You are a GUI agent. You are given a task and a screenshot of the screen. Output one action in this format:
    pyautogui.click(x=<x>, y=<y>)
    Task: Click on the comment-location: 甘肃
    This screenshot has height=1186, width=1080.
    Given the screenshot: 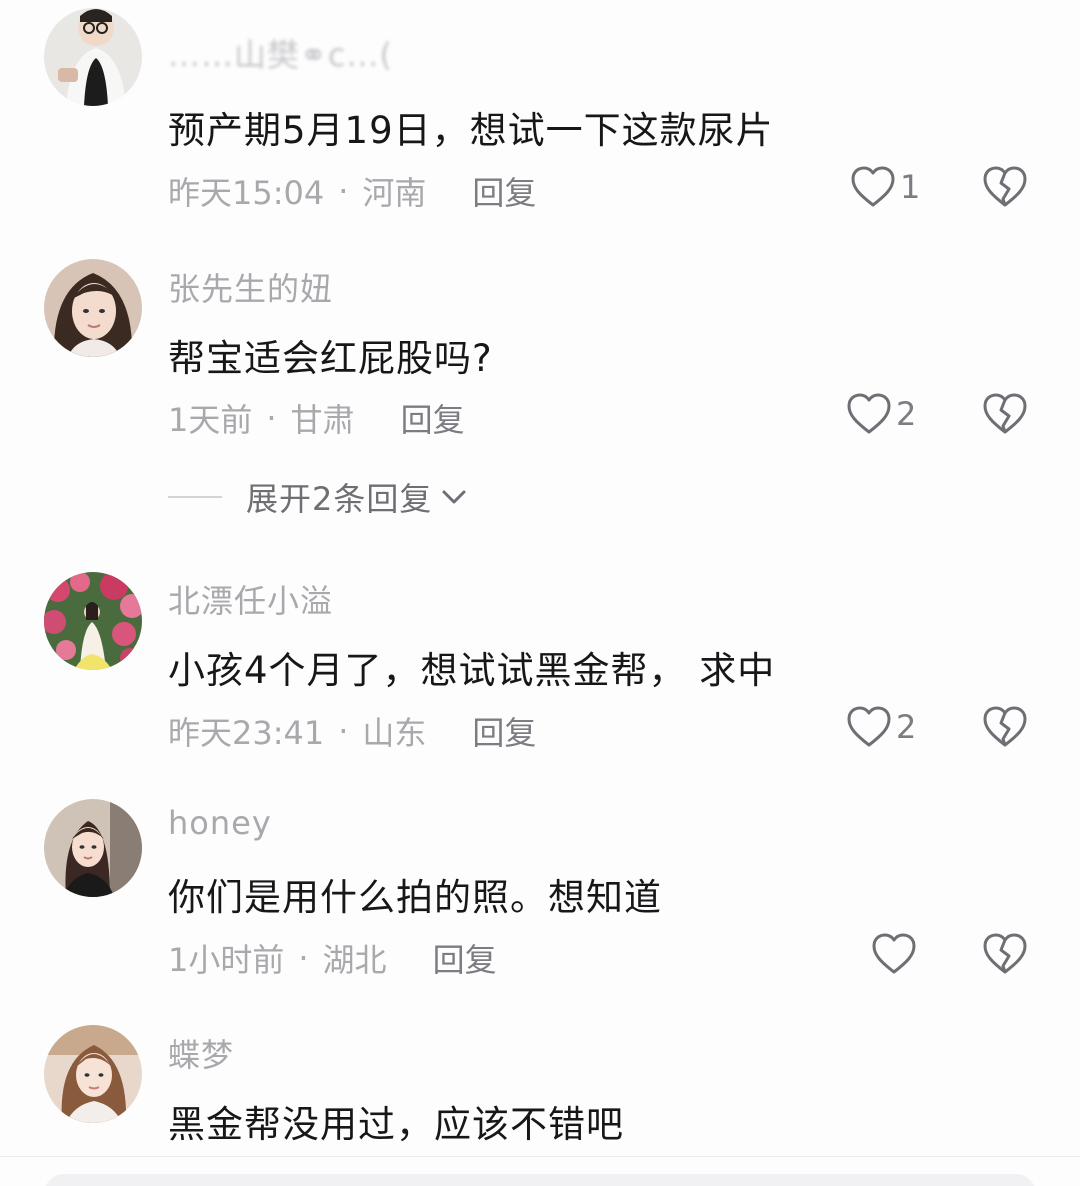 What is the action you would take?
    pyautogui.click(x=322, y=420)
    